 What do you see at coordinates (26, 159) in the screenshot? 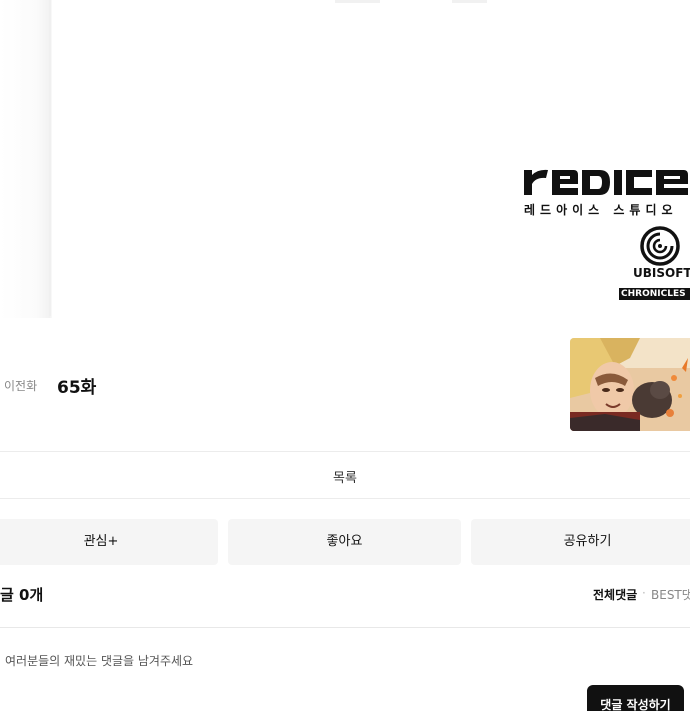
I see `comic-panel-edge` at bounding box center [26, 159].